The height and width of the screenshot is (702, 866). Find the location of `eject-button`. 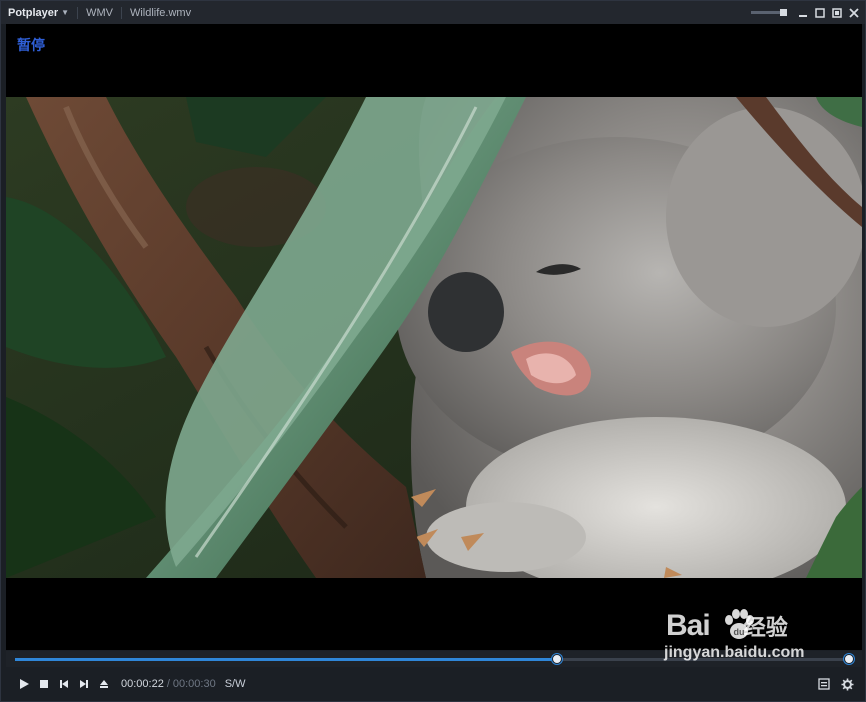

eject-button is located at coordinates (103, 684).